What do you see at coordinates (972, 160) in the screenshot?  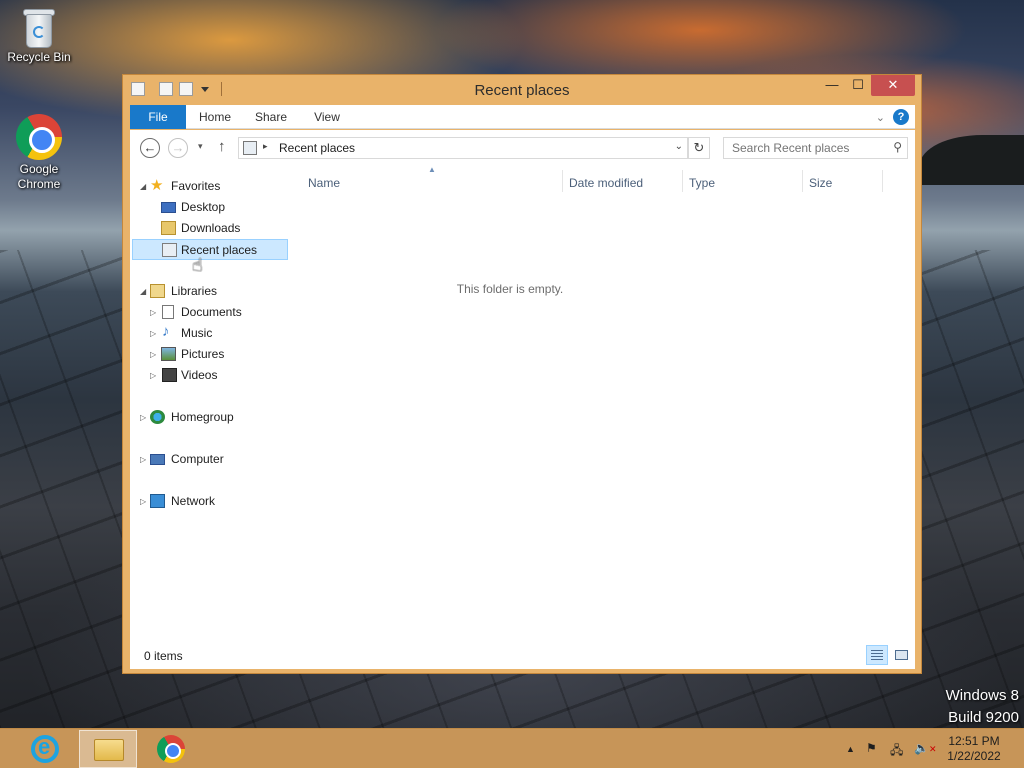 I see `wallpaper-headland` at bounding box center [972, 160].